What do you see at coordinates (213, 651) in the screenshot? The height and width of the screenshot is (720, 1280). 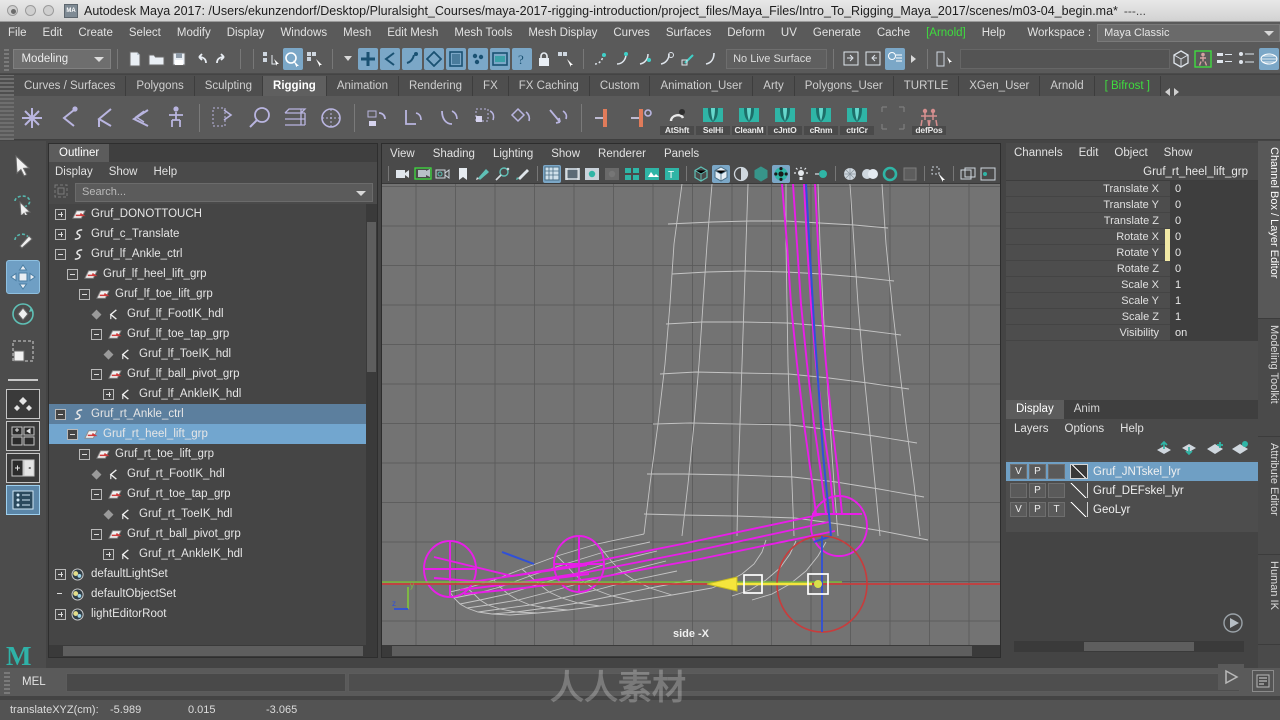 I see `scrollbar-thumb` at bounding box center [213, 651].